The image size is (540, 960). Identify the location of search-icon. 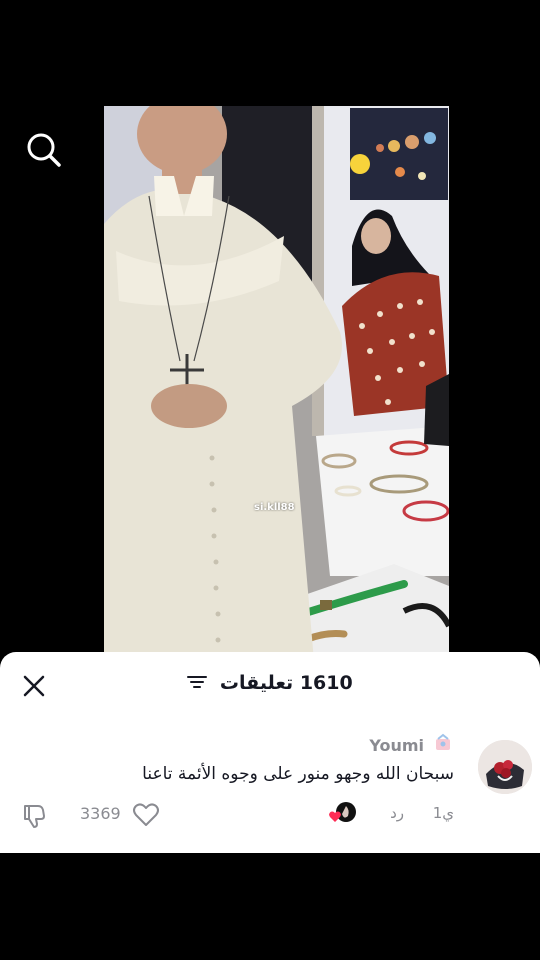
(44, 150).